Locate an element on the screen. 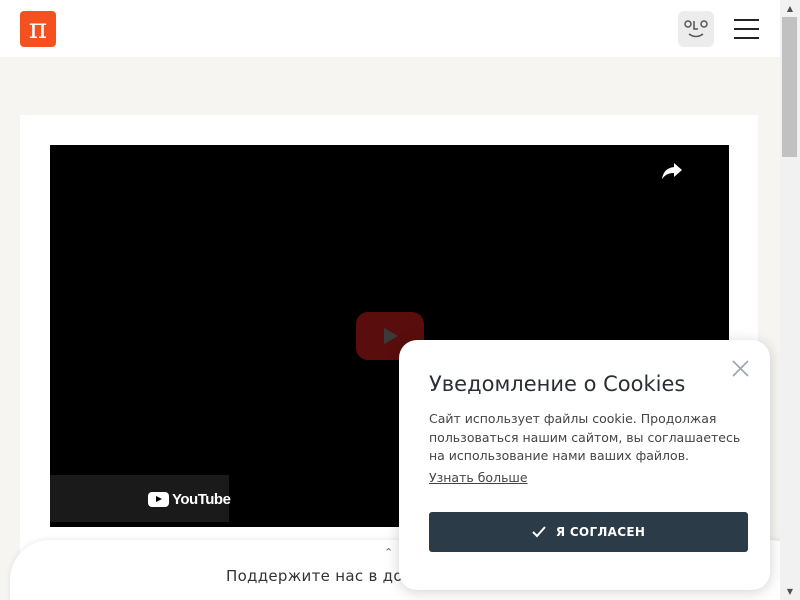 The width and height of the screenshot is (800, 600). chevron-up-icon: ⌃ is located at coordinates (388, 552).